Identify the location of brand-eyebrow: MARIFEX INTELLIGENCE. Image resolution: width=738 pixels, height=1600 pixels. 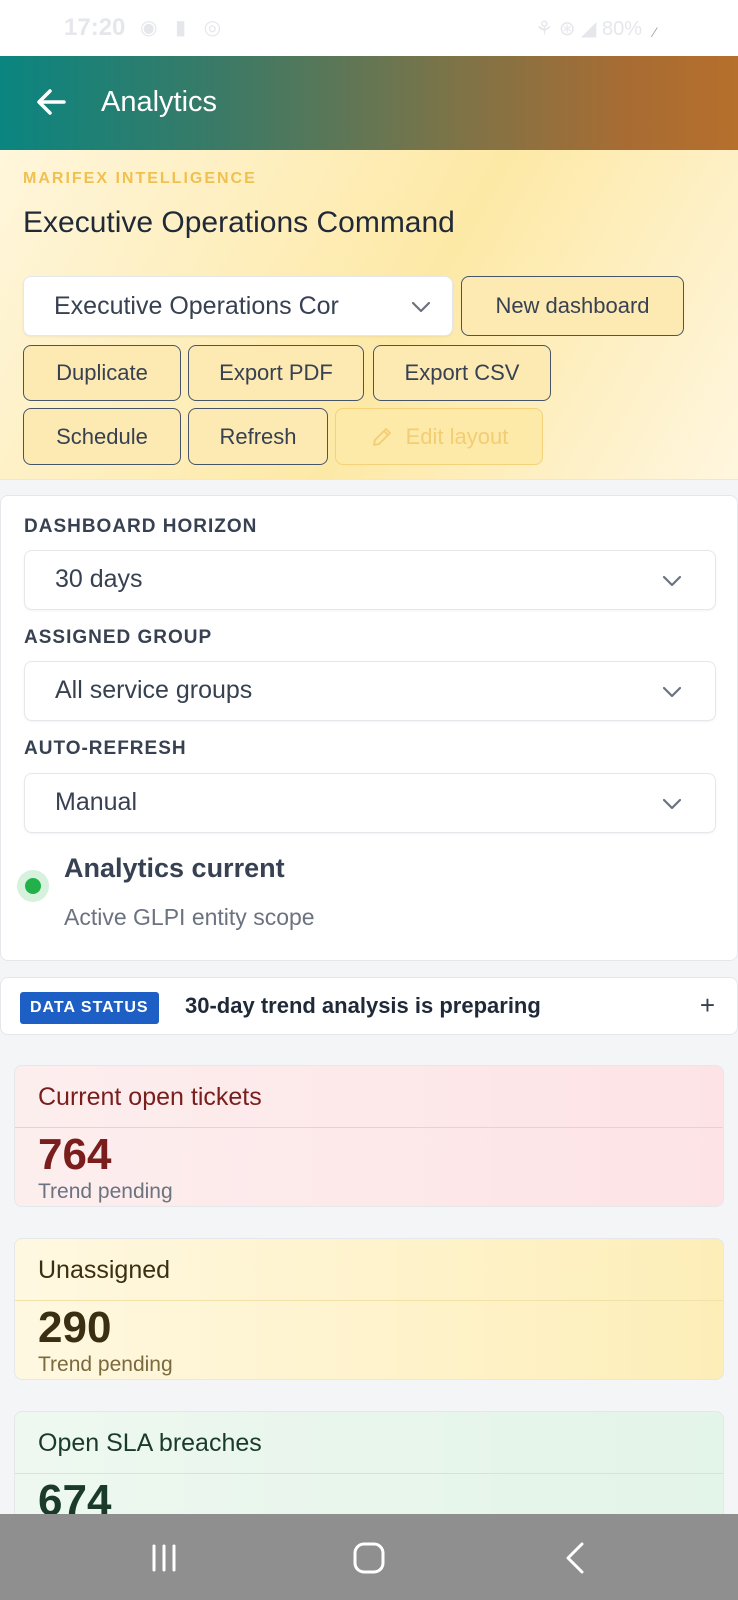
(140, 178).